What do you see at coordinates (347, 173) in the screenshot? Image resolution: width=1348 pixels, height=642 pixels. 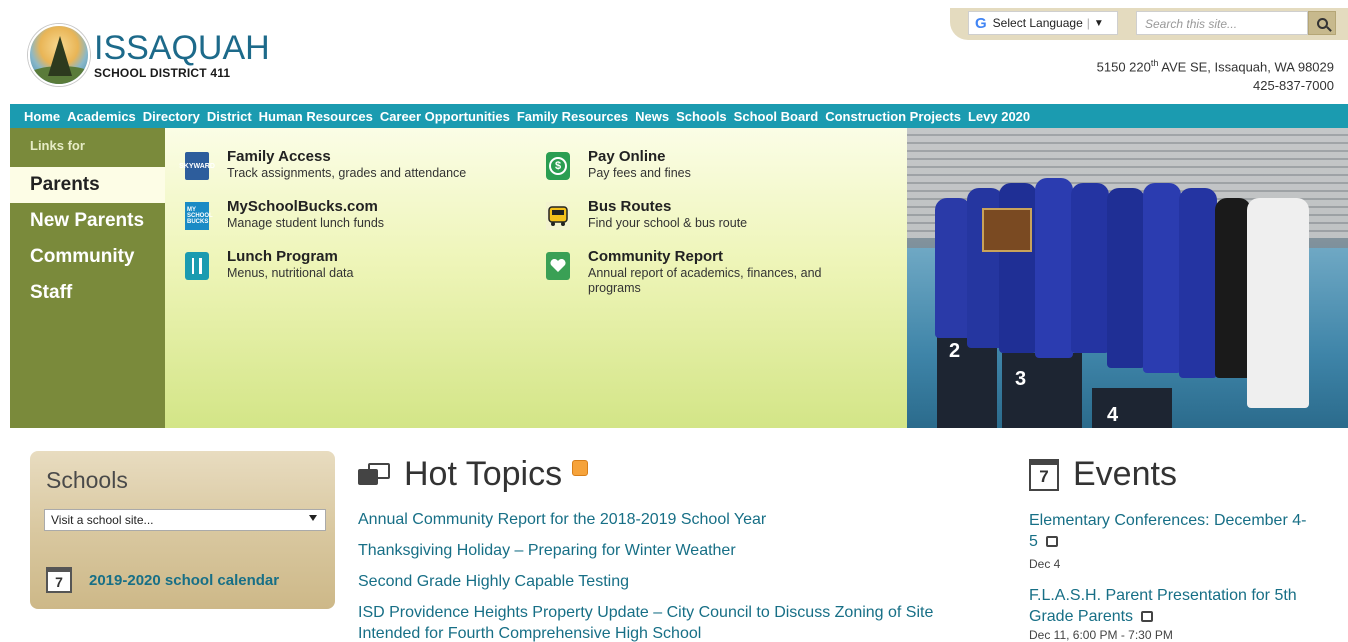 I see `quick-link-desc: Track assignments, grades and attendance` at bounding box center [347, 173].